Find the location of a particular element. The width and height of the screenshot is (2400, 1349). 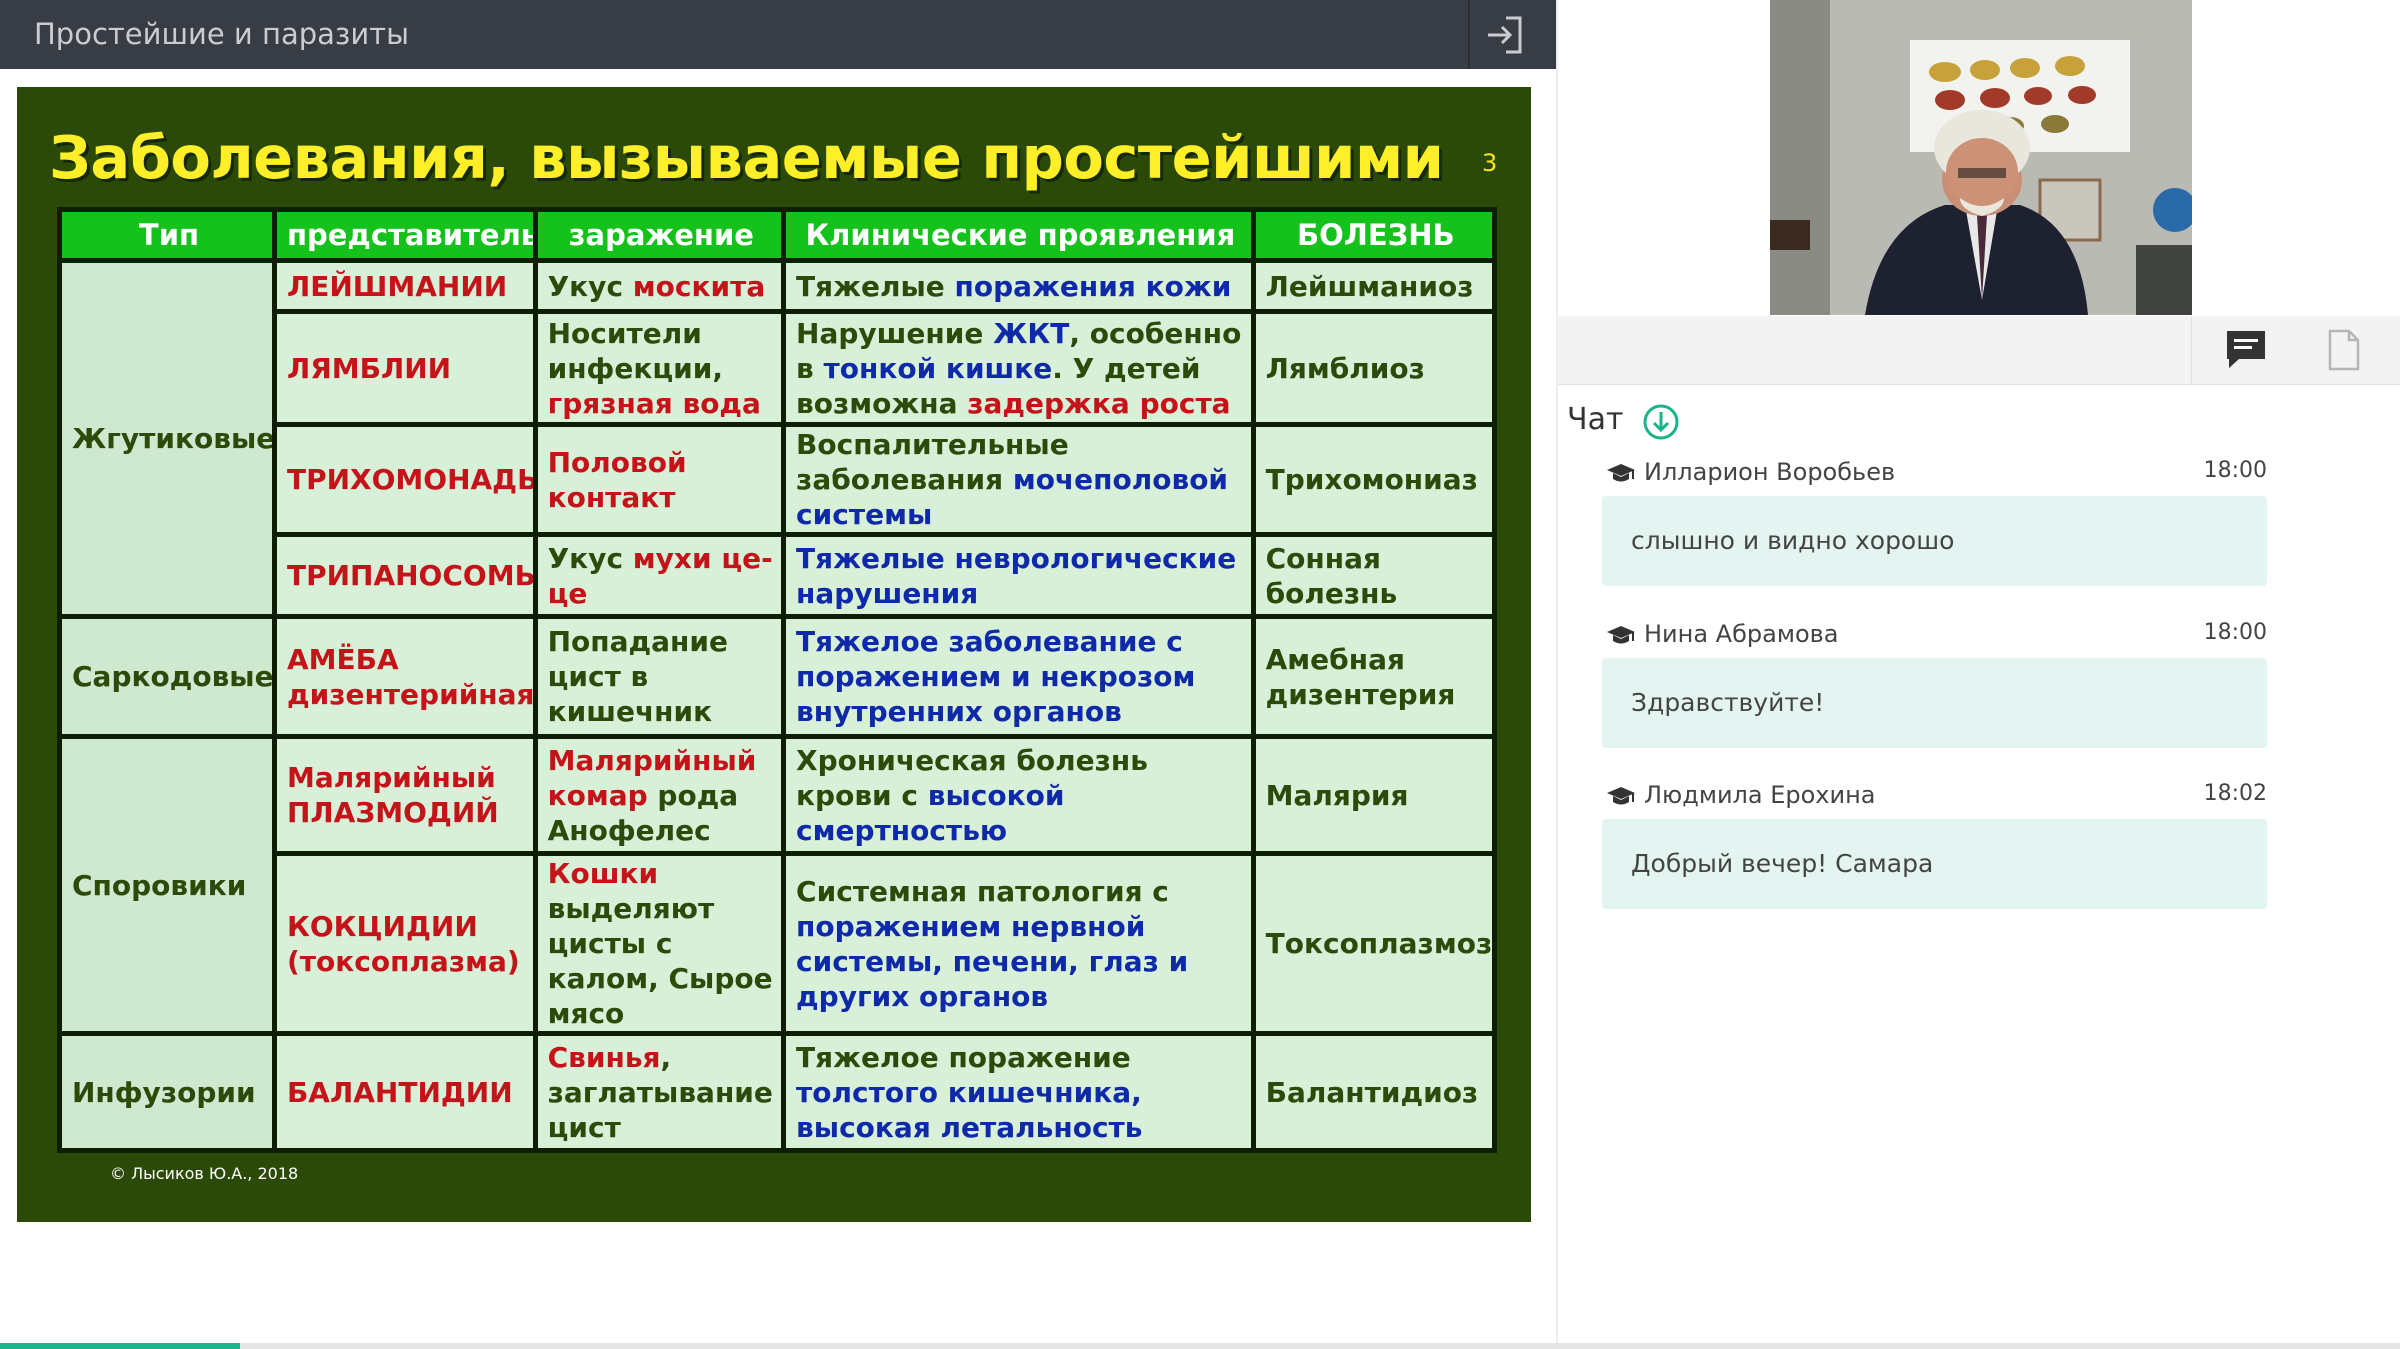

type-cell: Инфузории is located at coordinates (167, 1092).